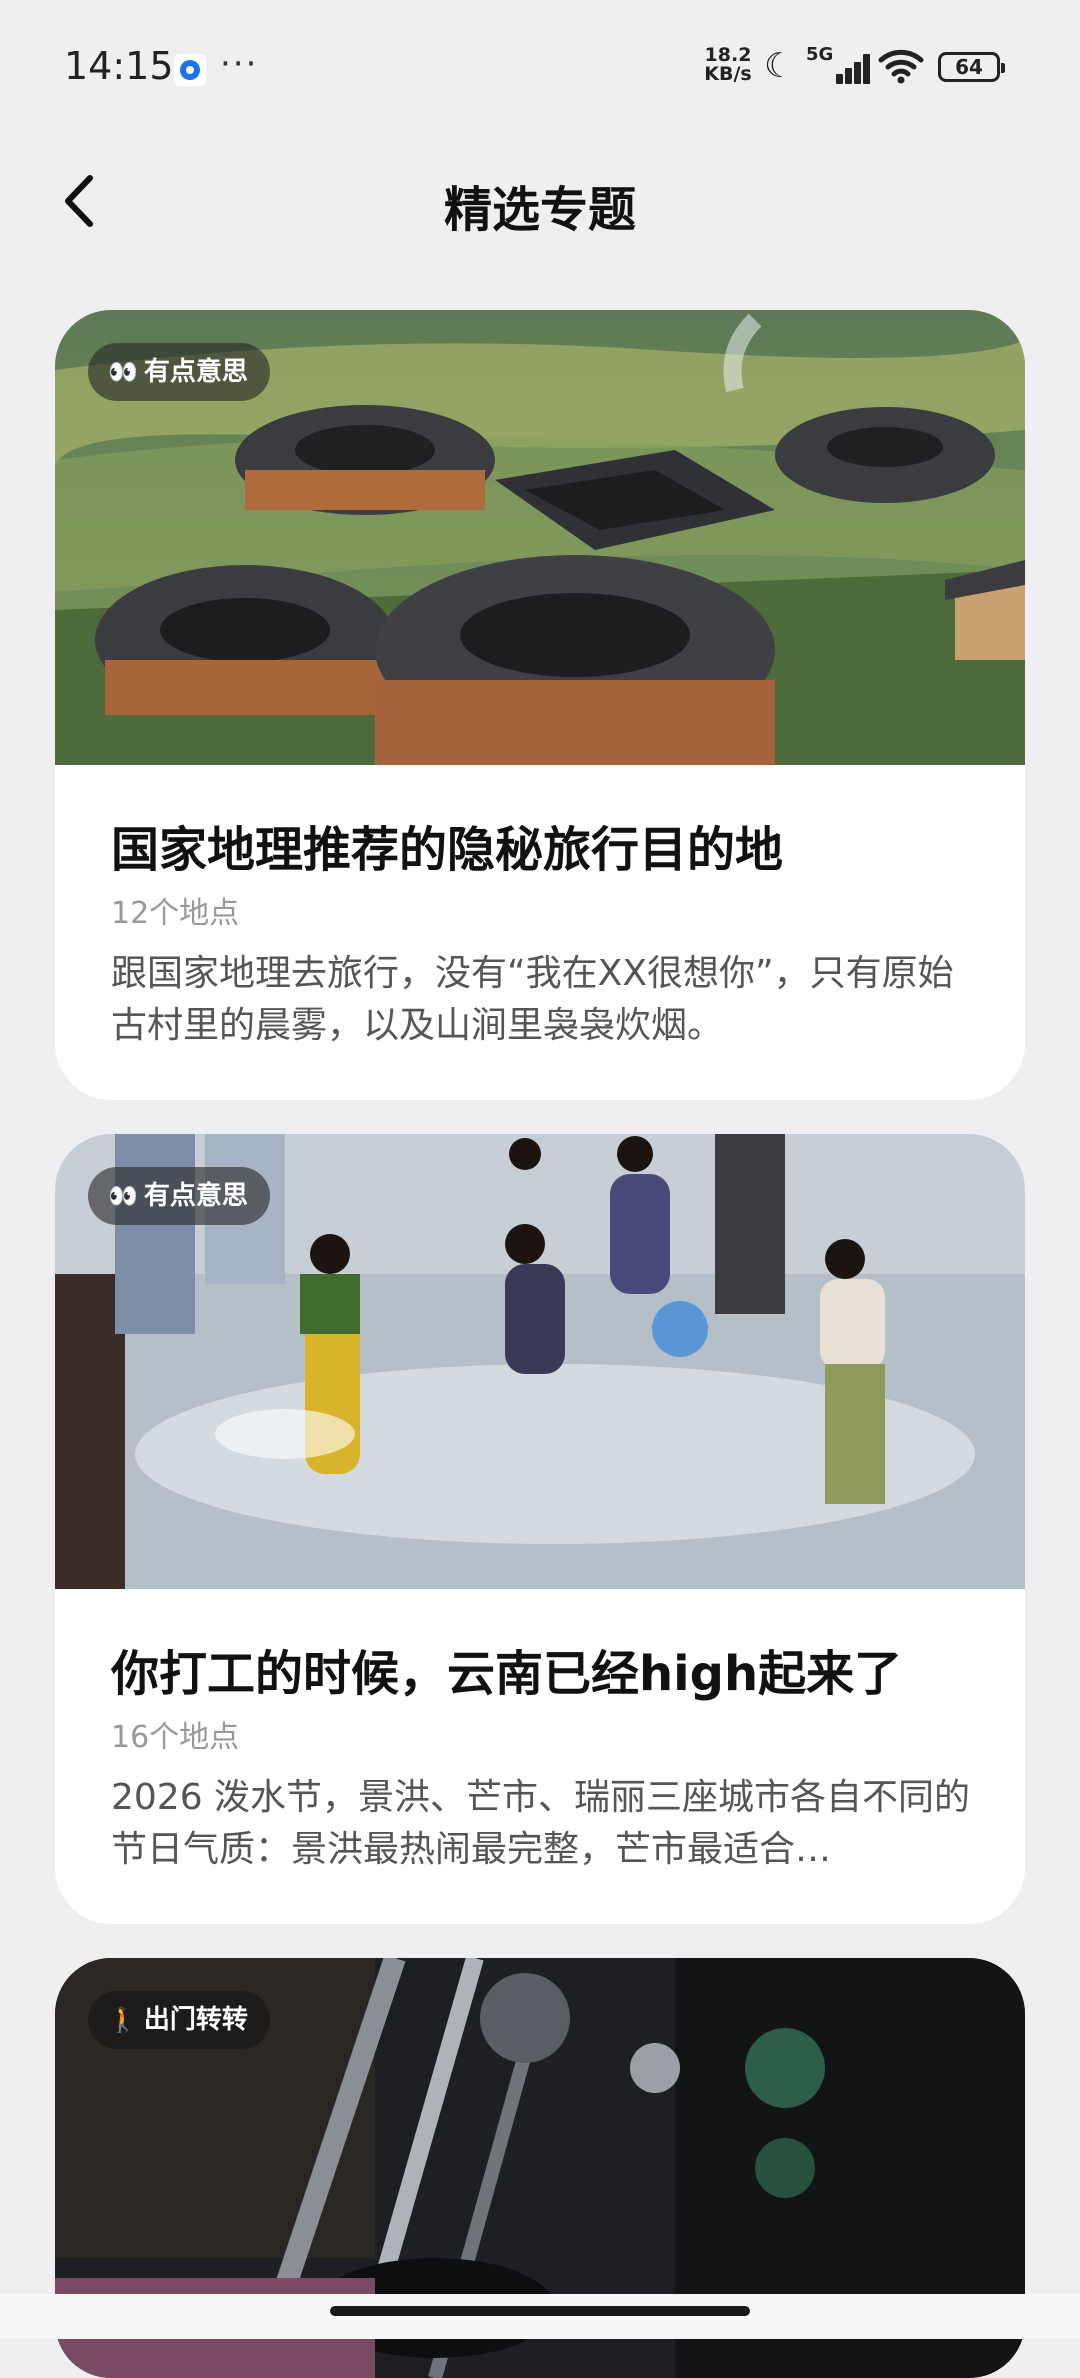  What do you see at coordinates (779, 66) in the screenshot?
I see `do-not-disturb-icon: ☾` at bounding box center [779, 66].